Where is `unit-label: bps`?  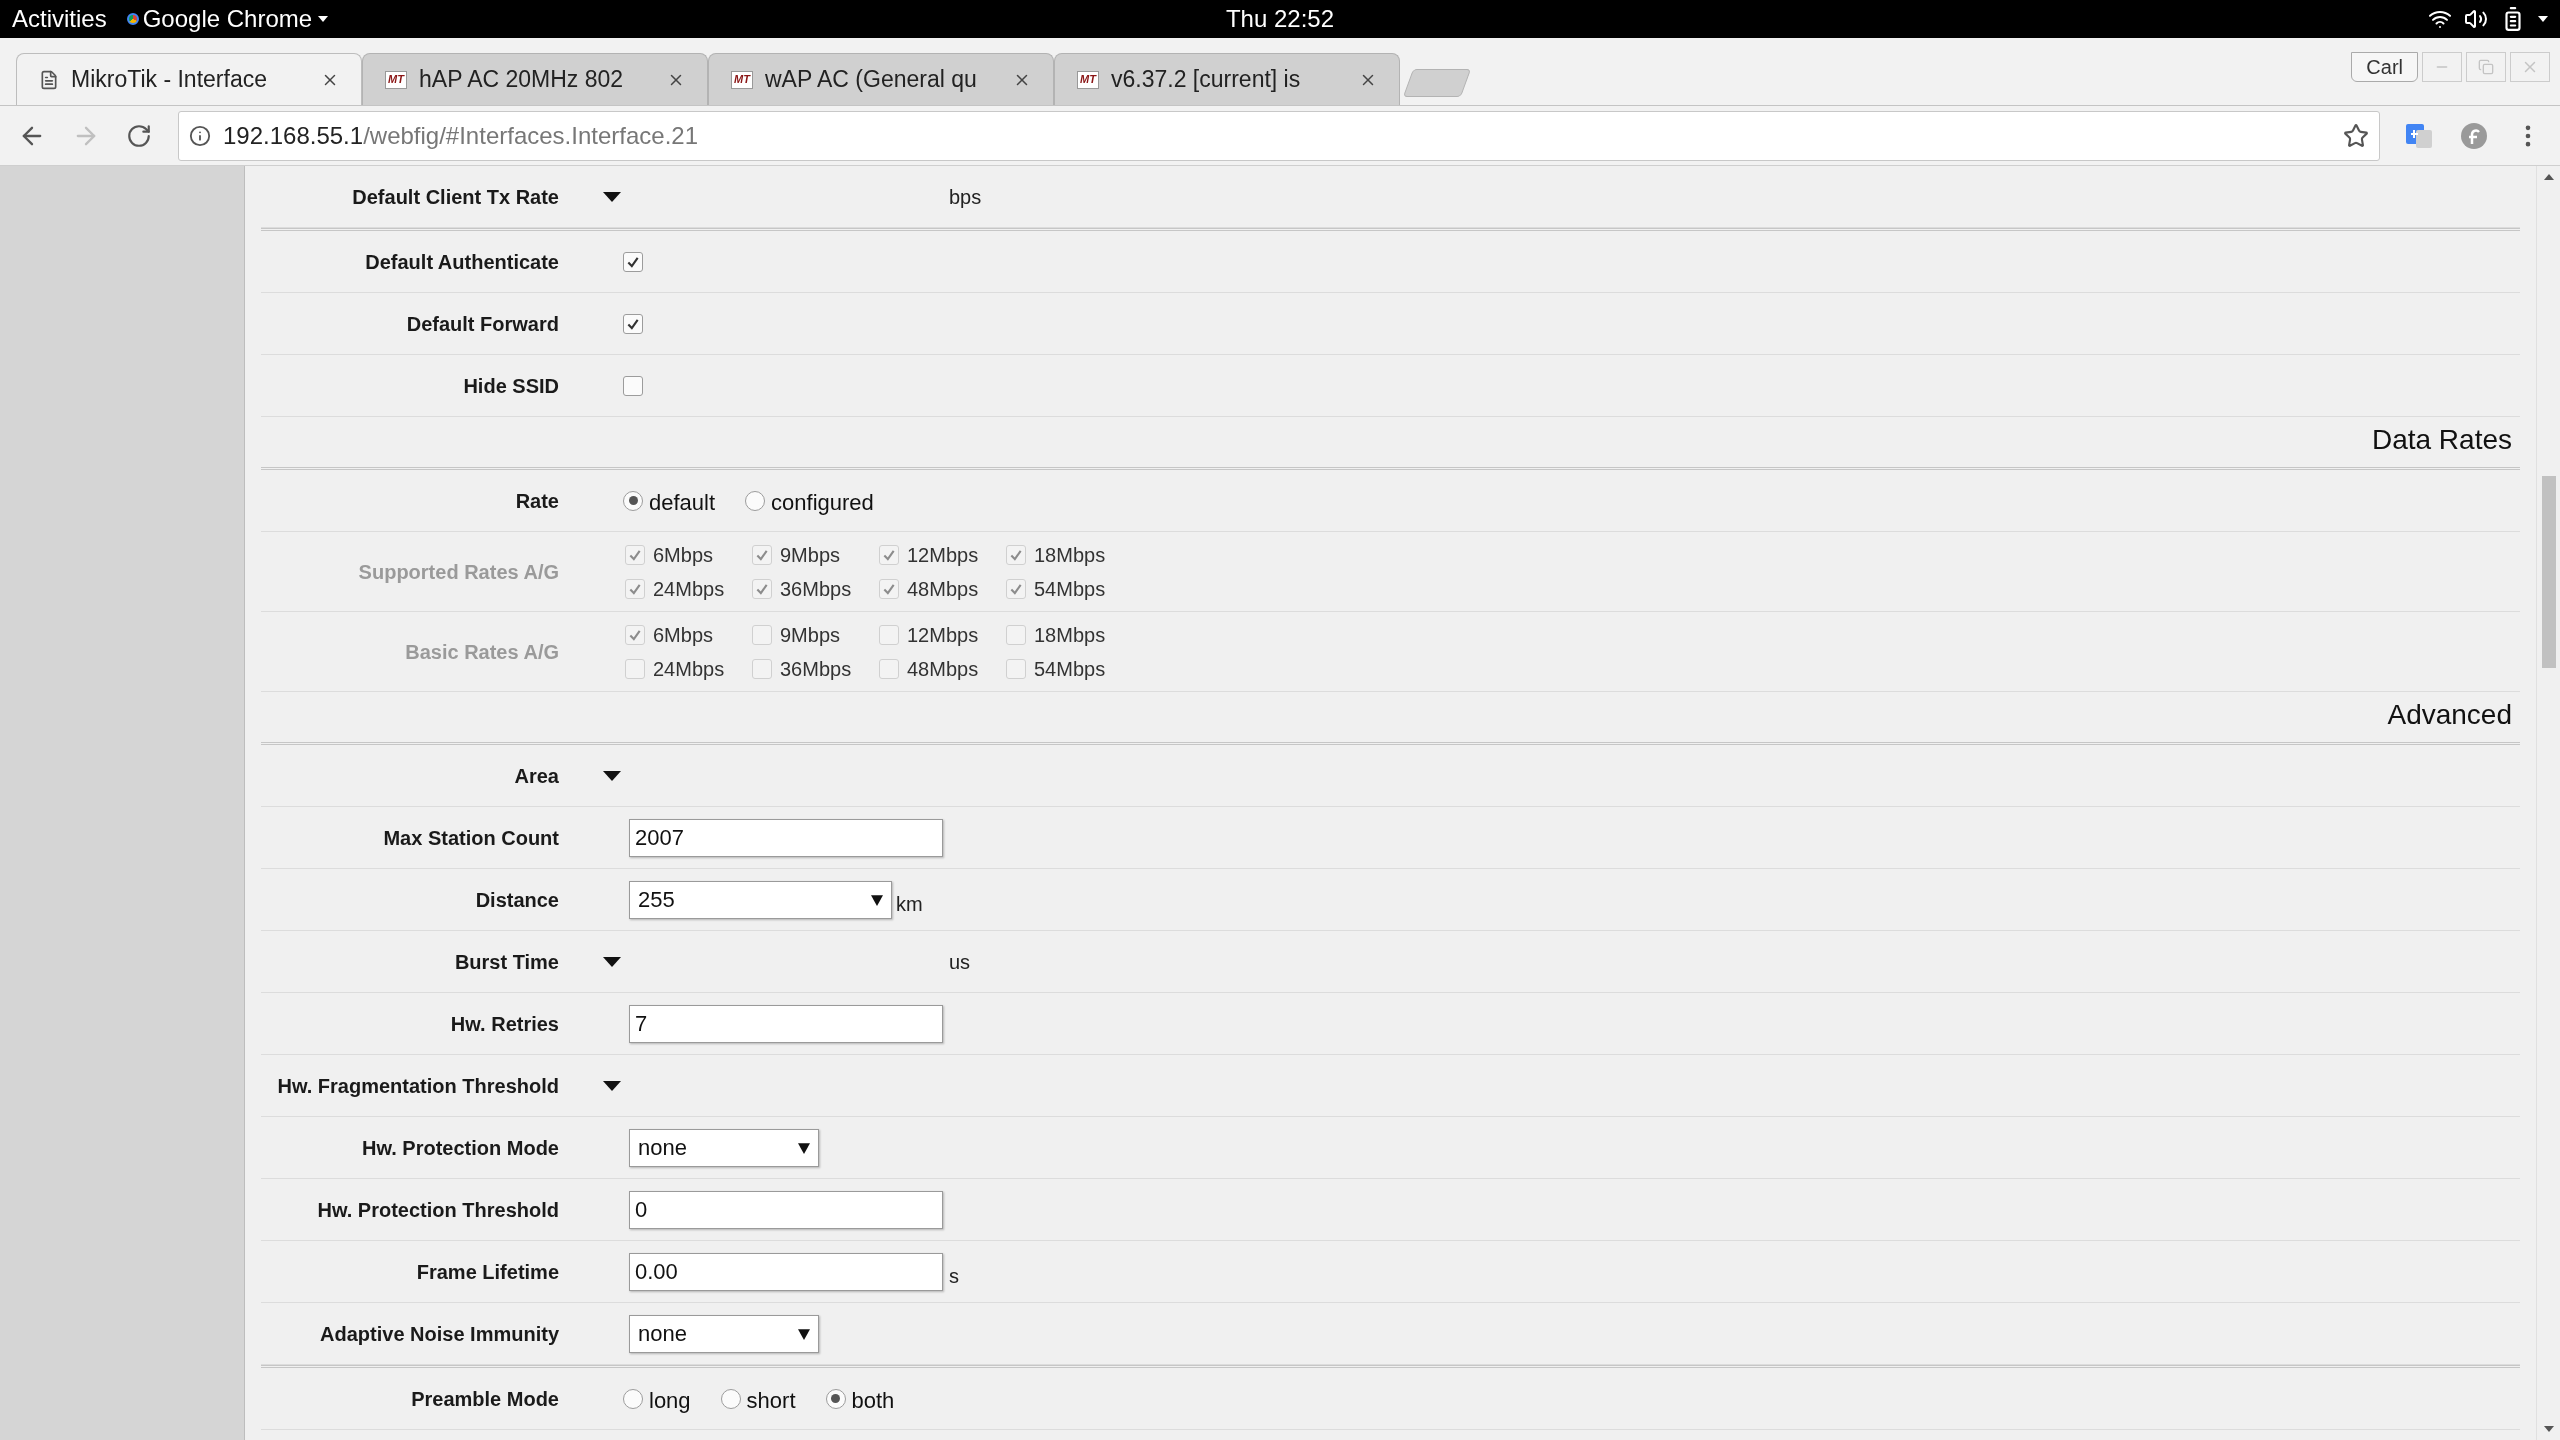
unit-label: bps is located at coordinates (965, 197).